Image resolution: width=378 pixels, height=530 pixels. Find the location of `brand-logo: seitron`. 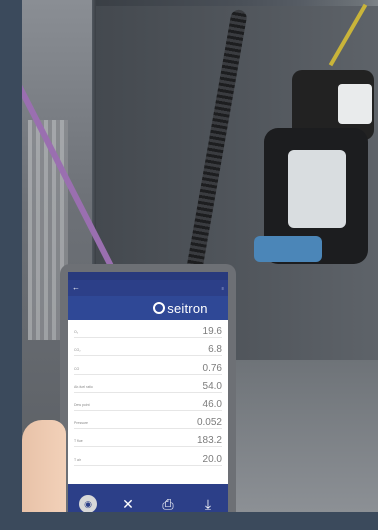

brand-logo: seitron is located at coordinates (180, 308).